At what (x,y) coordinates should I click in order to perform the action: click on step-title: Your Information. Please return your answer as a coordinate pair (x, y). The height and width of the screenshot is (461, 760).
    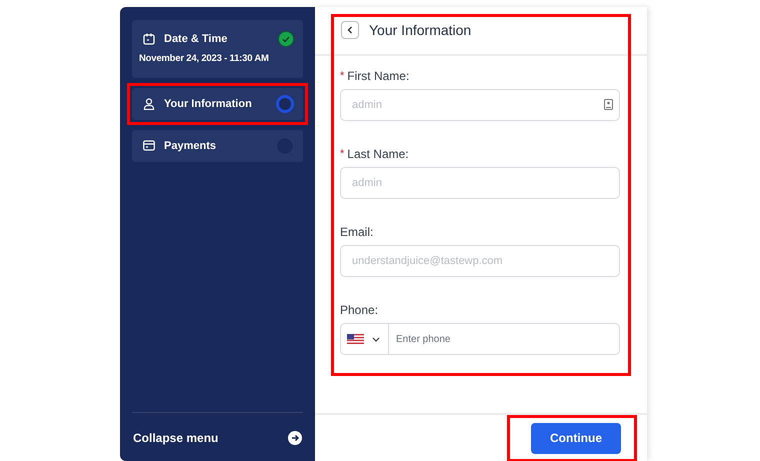
    Looking at the image, I should click on (208, 104).